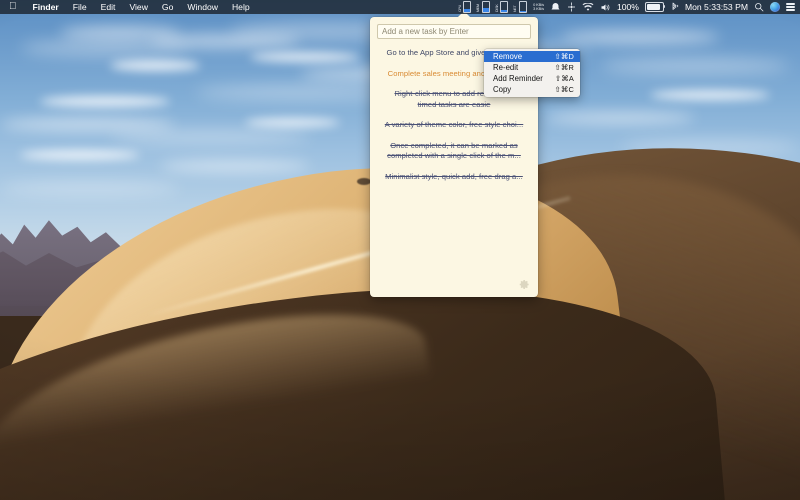  I want to click on new-task-input, so click(454, 31).